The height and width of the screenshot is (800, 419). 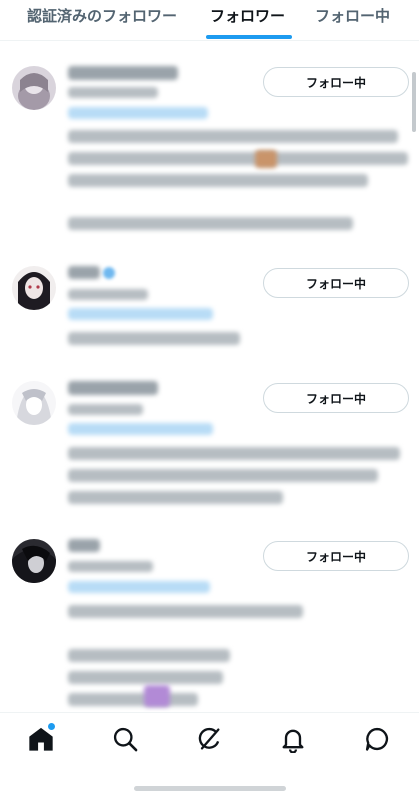 I want to click on messages-icon, so click(x=378, y=740).